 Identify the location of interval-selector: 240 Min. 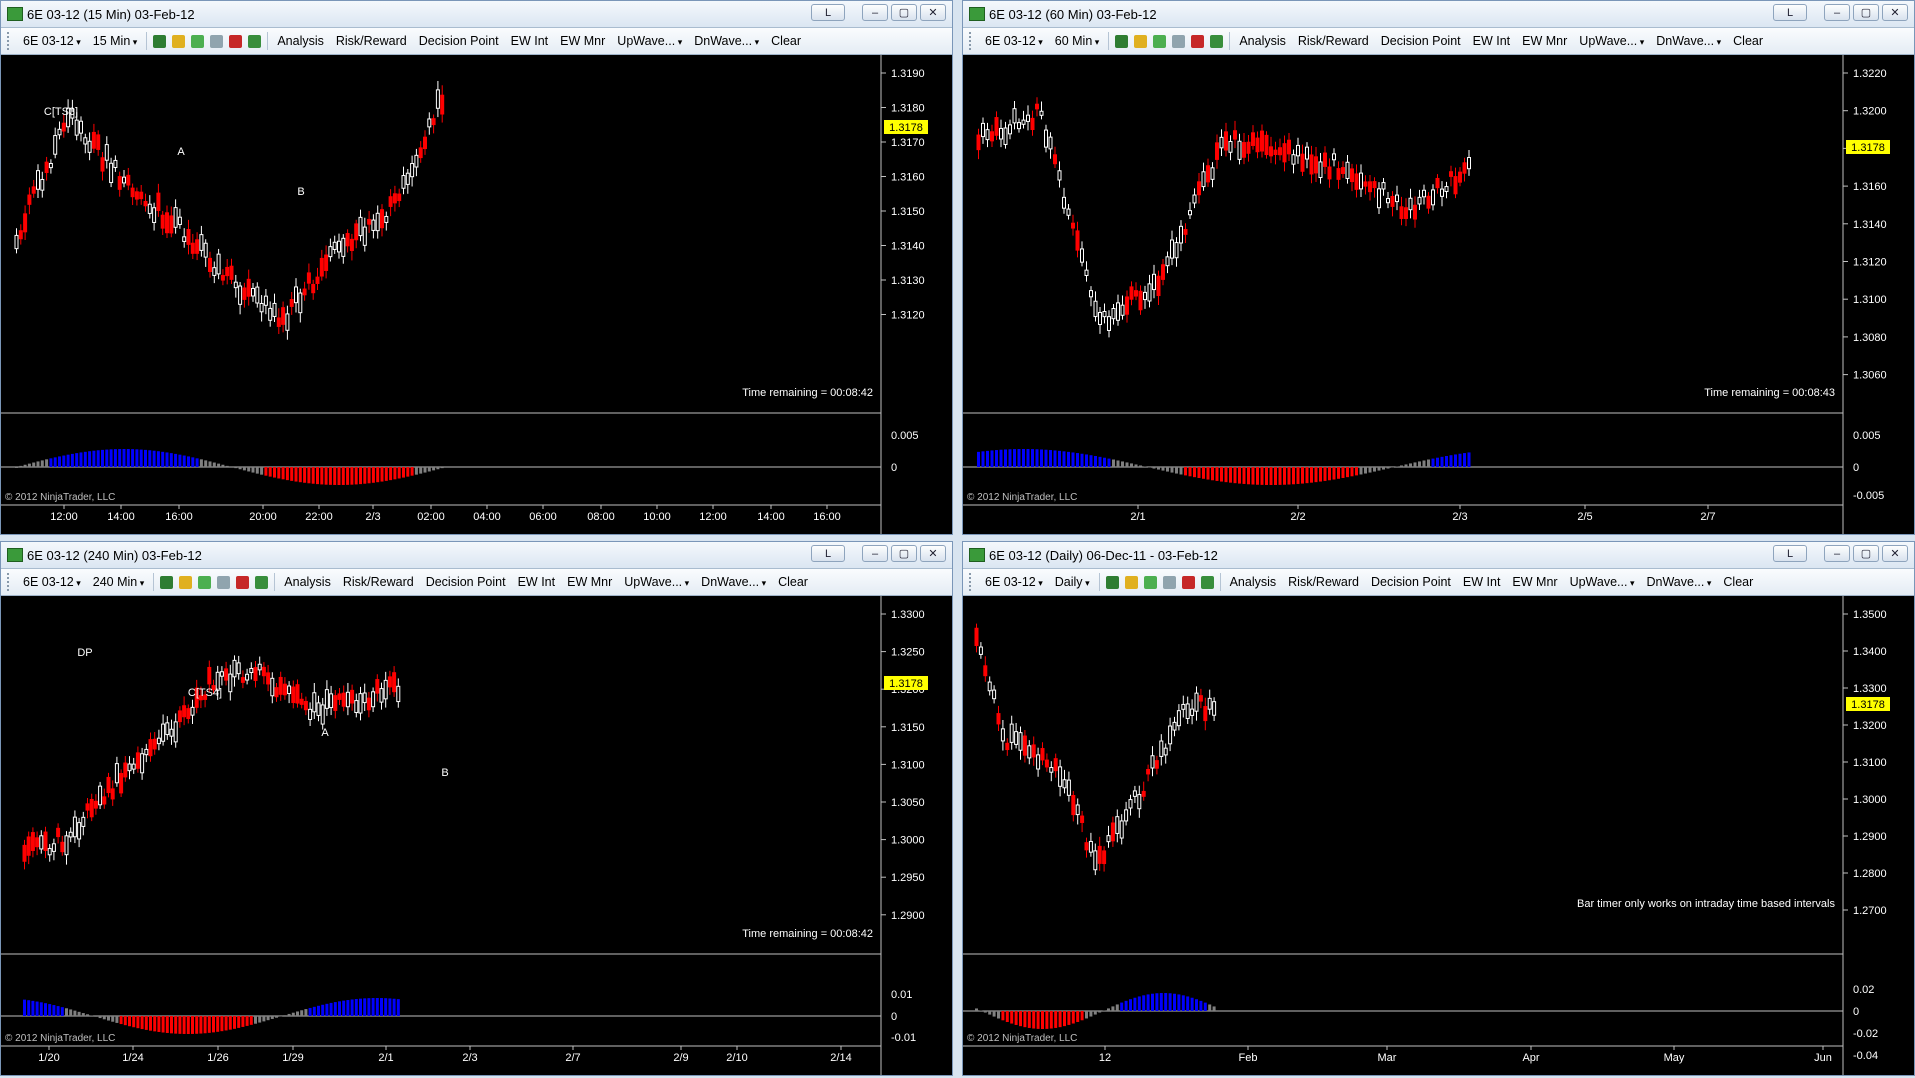
(119, 582).